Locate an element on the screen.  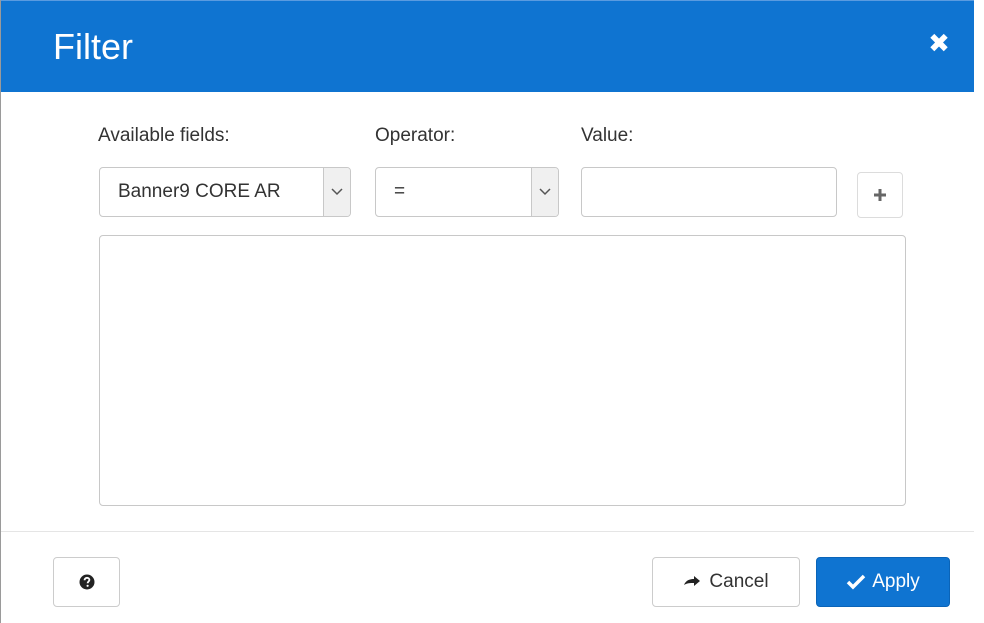
cancel-label: Cancel is located at coordinates (739, 581).